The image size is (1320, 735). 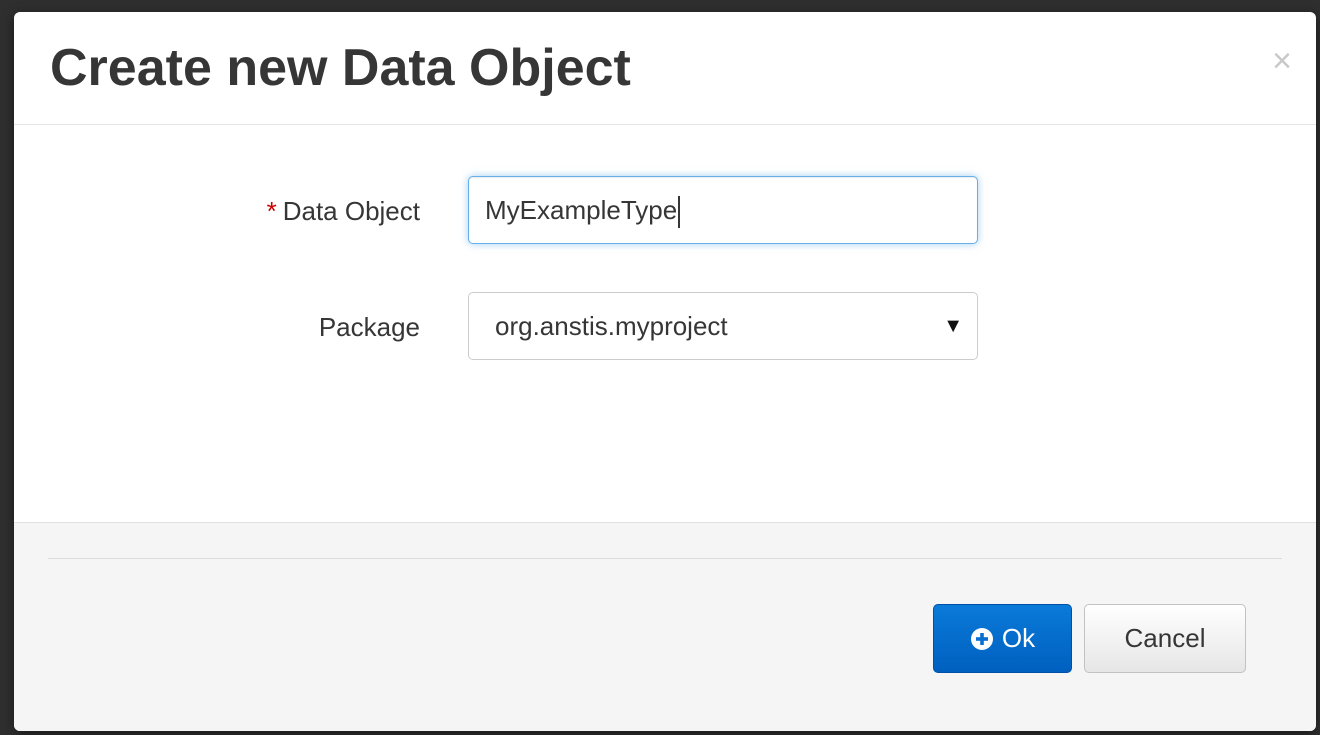 I want to click on required-marker: *, so click(x=271, y=211).